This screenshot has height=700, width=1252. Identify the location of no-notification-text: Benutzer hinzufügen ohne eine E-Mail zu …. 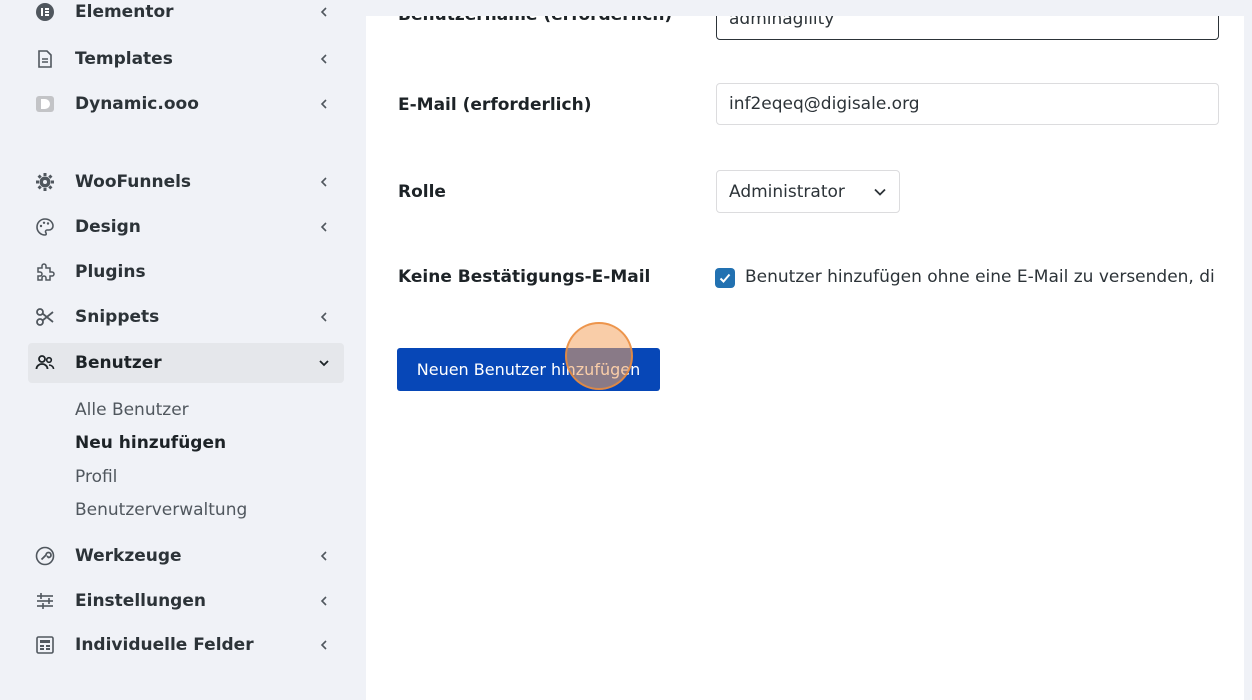
(980, 277).